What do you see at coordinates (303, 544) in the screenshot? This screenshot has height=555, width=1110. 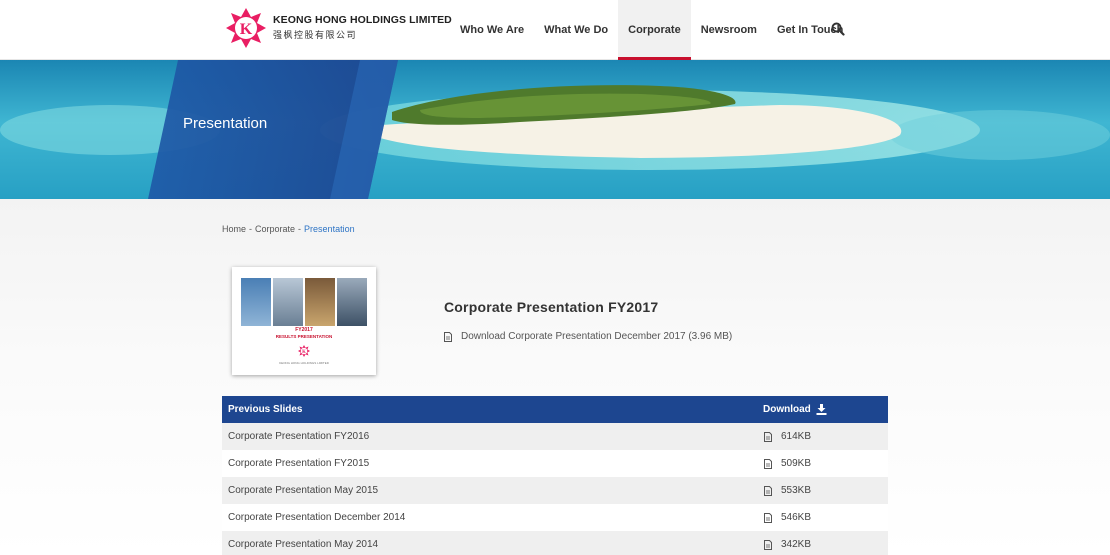 I see `slide-name: Corporate Presentation May 2014` at bounding box center [303, 544].